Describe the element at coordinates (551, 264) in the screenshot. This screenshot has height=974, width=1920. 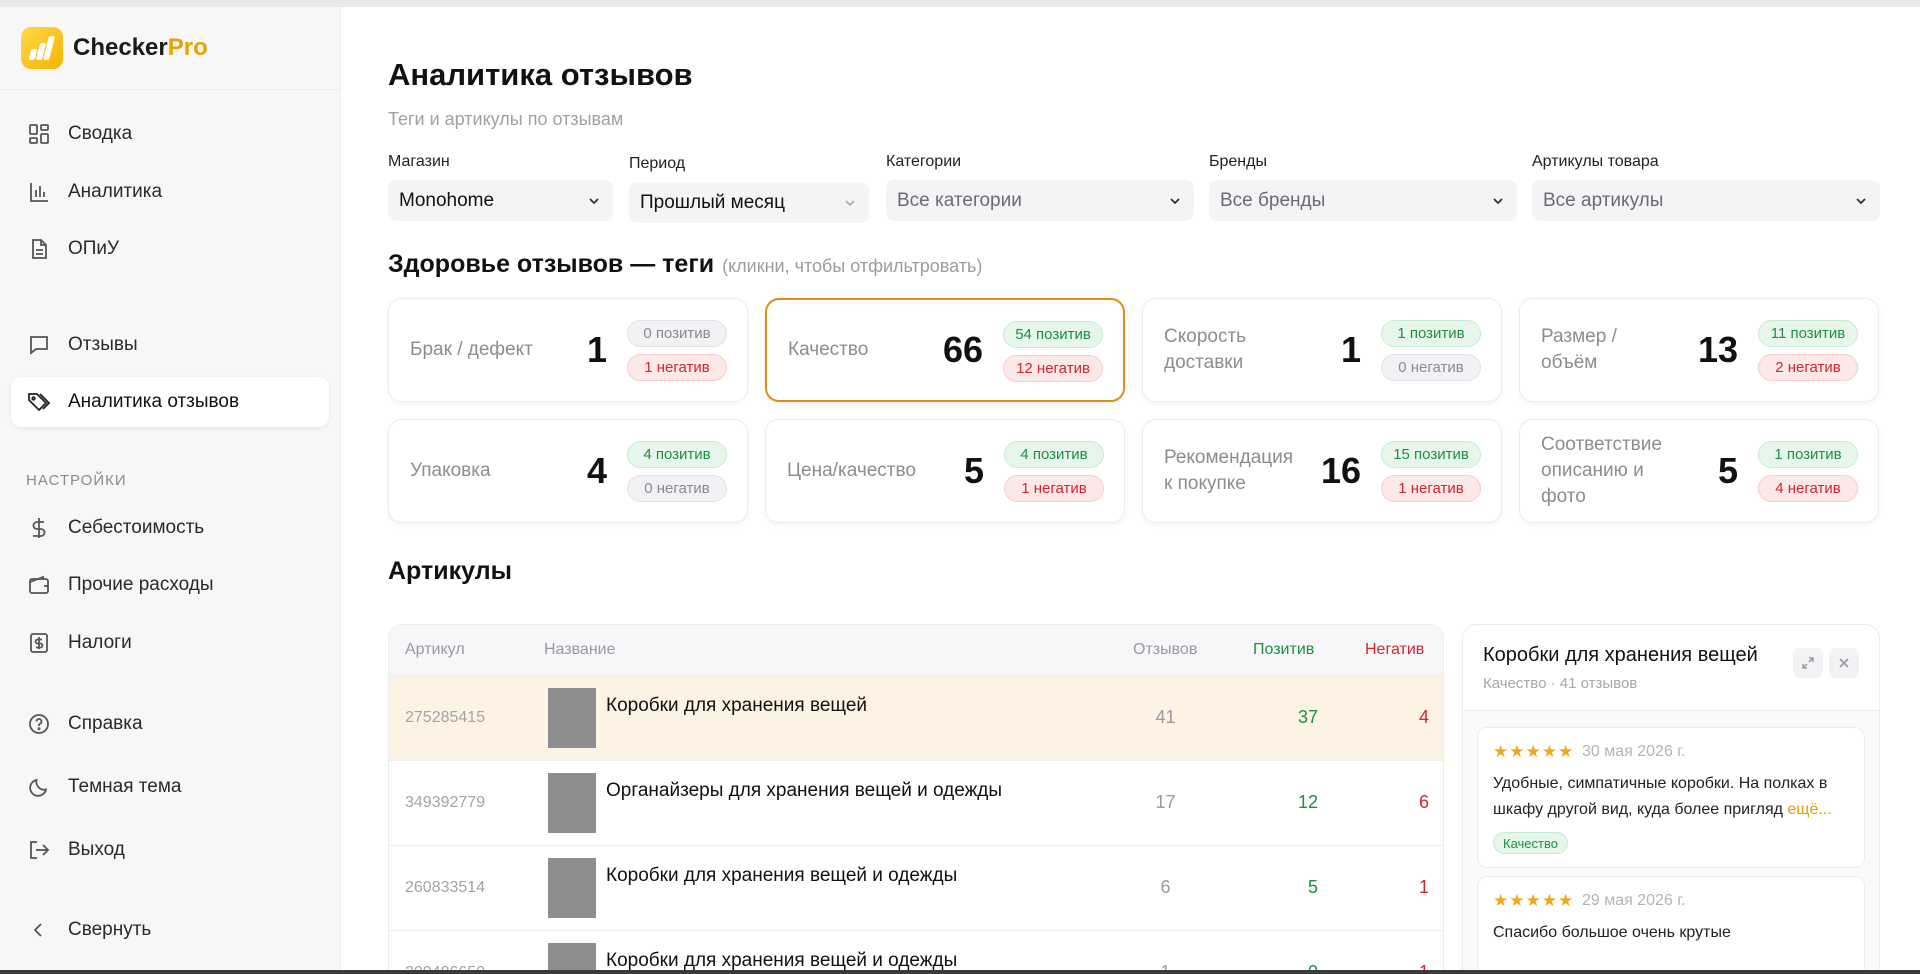
I see `tags-section-heading: Здоровье отзывов — теги` at that location.